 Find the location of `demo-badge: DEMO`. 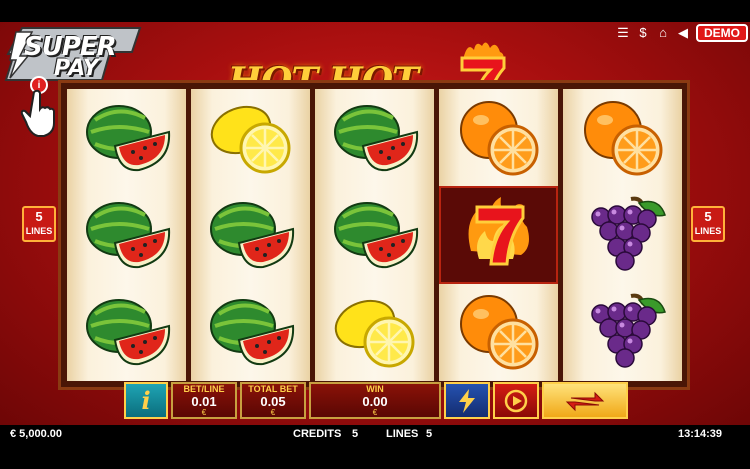

demo-badge: DEMO is located at coordinates (722, 33).